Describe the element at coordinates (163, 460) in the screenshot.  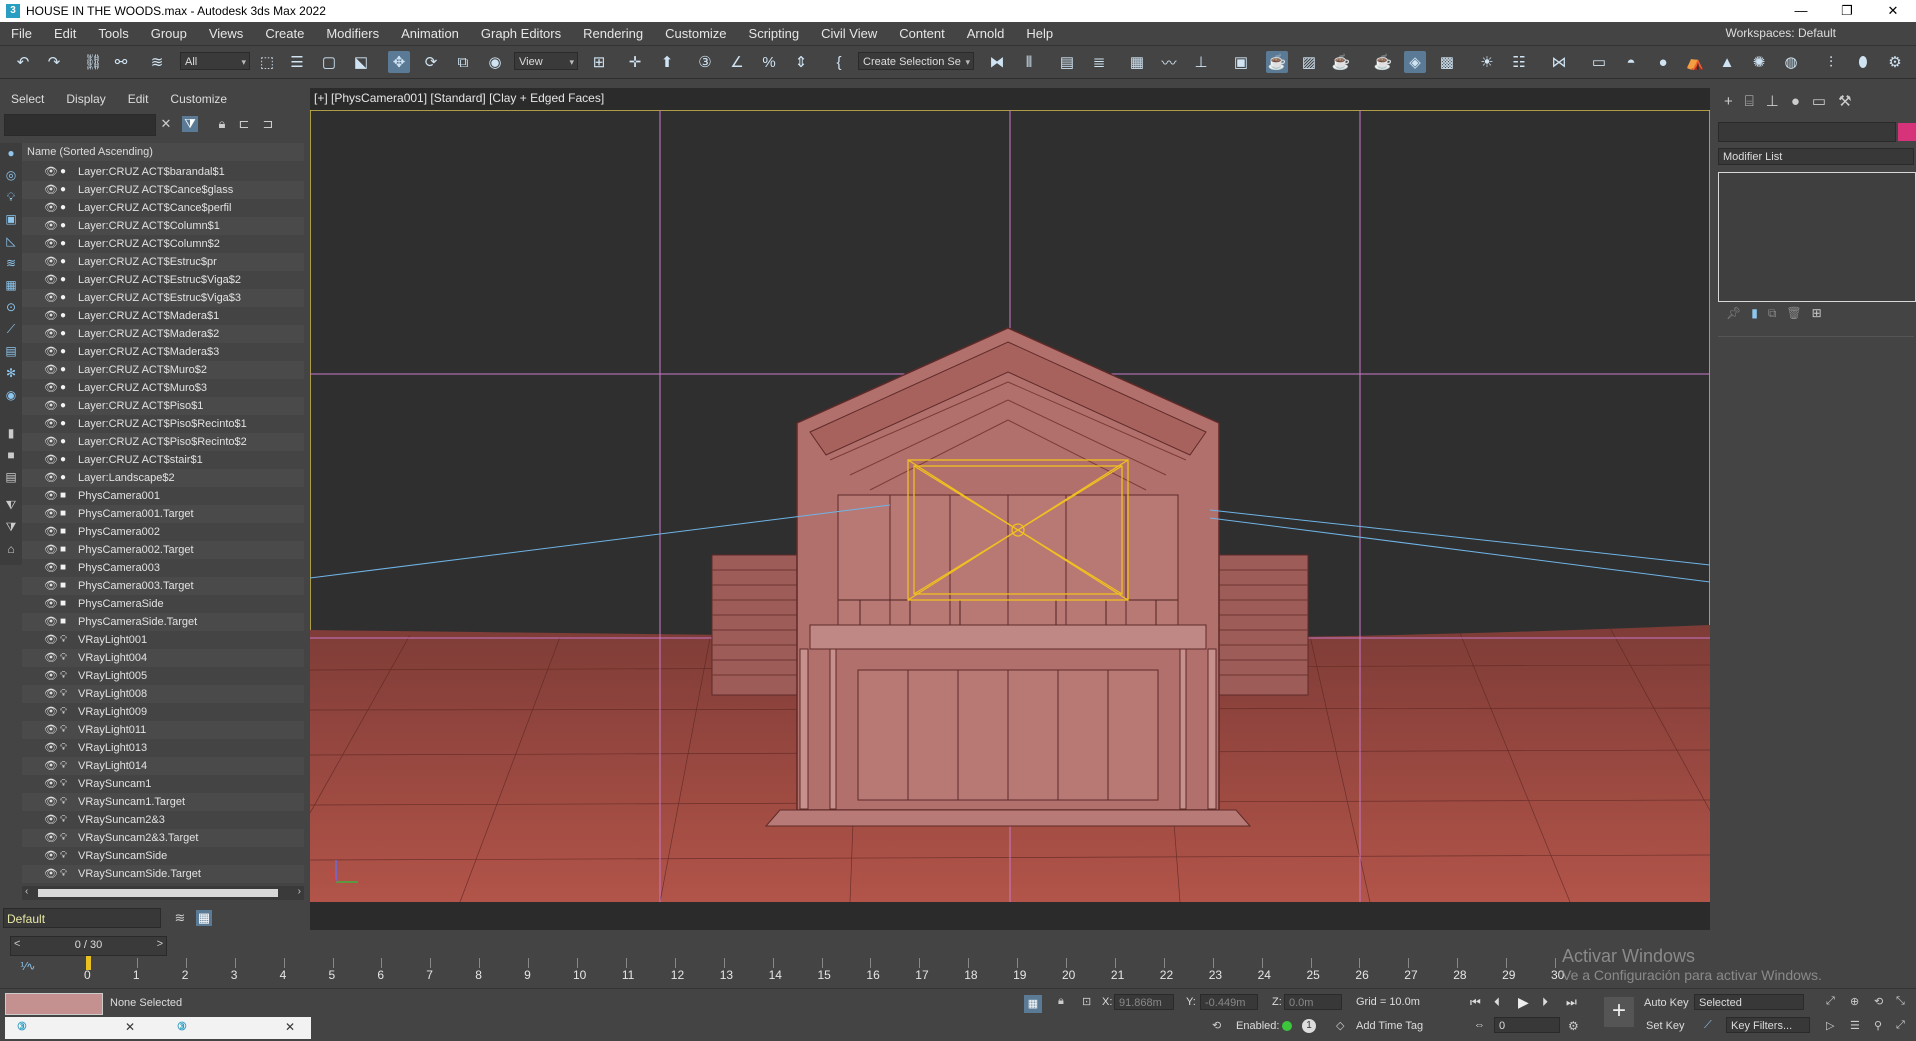
I see `scene-list-item: 👁︎ ● Layer:CRUZ ACT$stair$1` at that location.